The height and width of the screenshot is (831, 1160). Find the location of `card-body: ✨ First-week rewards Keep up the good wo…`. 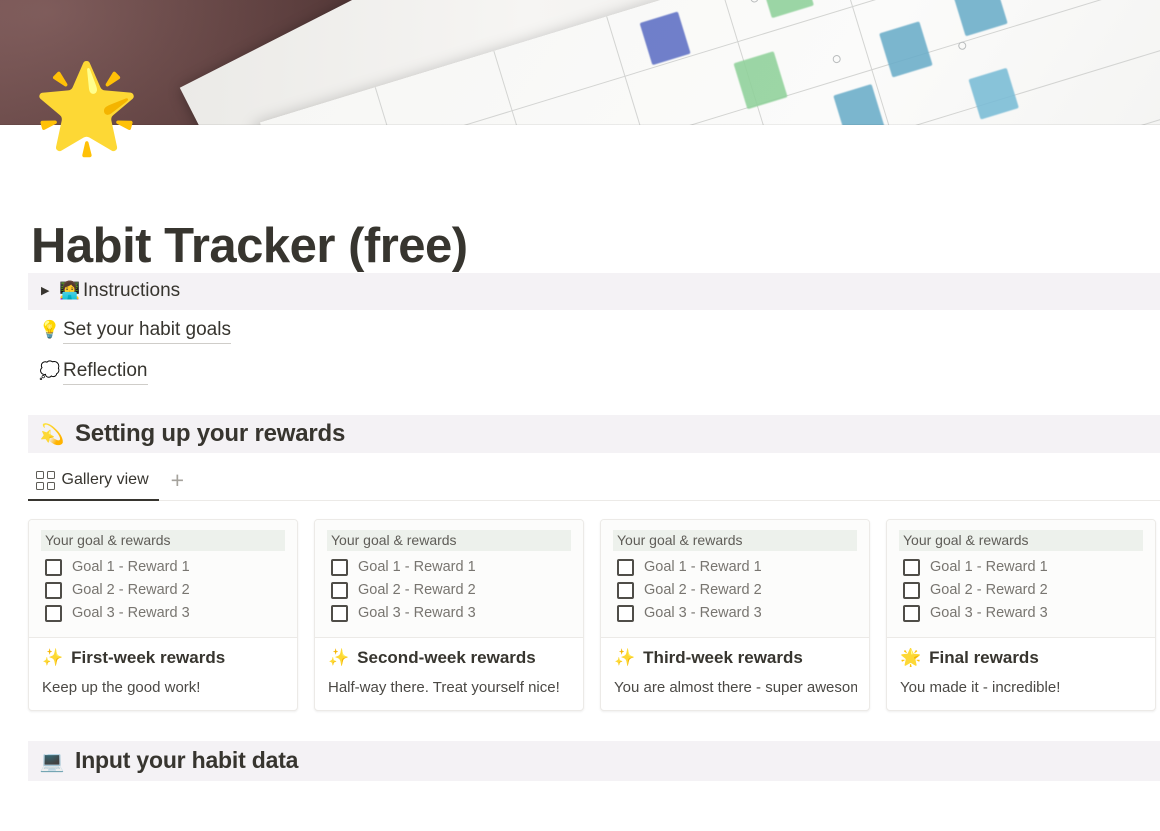

card-body: ✨ First-week rewards Keep up the good wo… is located at coordinates (163, 674).